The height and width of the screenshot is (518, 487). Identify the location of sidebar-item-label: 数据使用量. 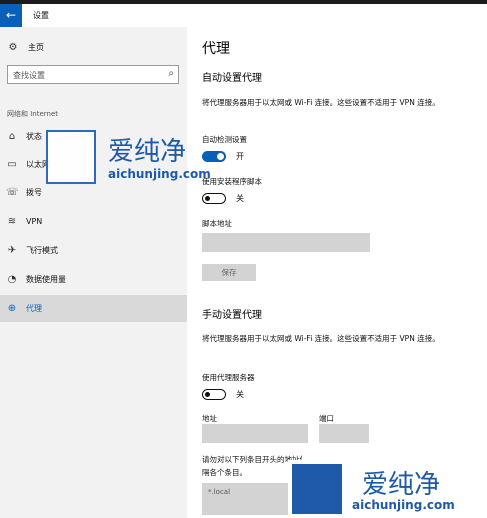
(46, 279).